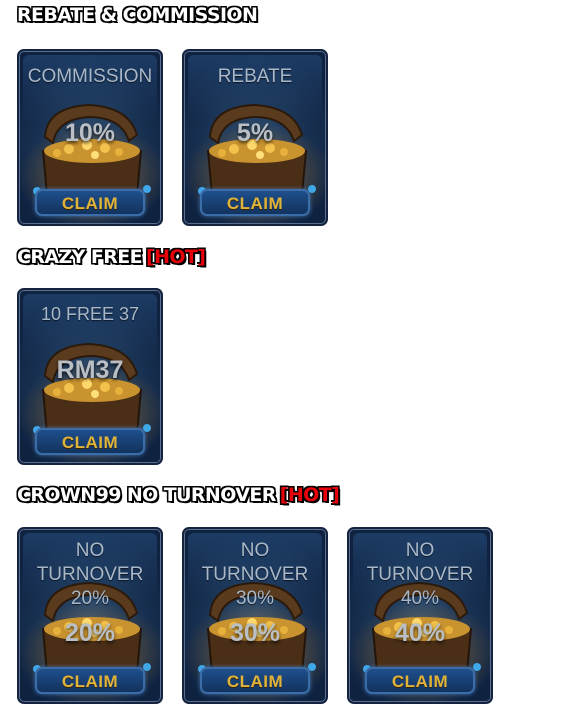 This screenshot has width=584, height=712. I want to click on section-title-no-turnover: CROWN99 NO TURNOVER [HOT], so click(178, 495).